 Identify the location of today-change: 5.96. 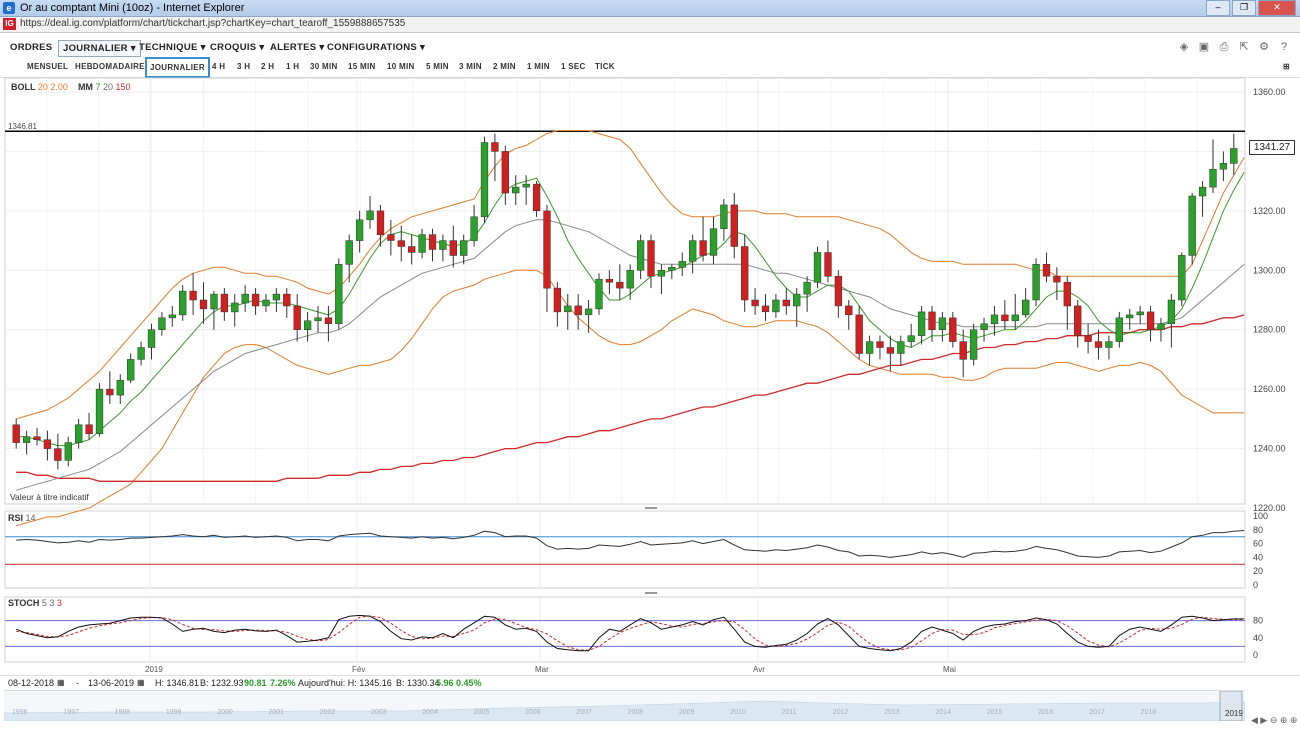
(445, 683).